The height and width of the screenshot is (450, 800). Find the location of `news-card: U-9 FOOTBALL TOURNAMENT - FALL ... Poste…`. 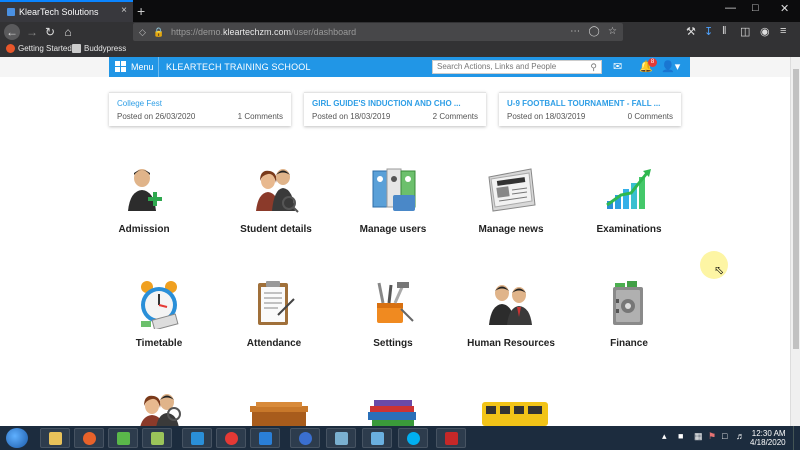

news-card: U-9 FOOTBALL TOURNAMENT - FALL ... Poste… is located at coordinates (590, 109).